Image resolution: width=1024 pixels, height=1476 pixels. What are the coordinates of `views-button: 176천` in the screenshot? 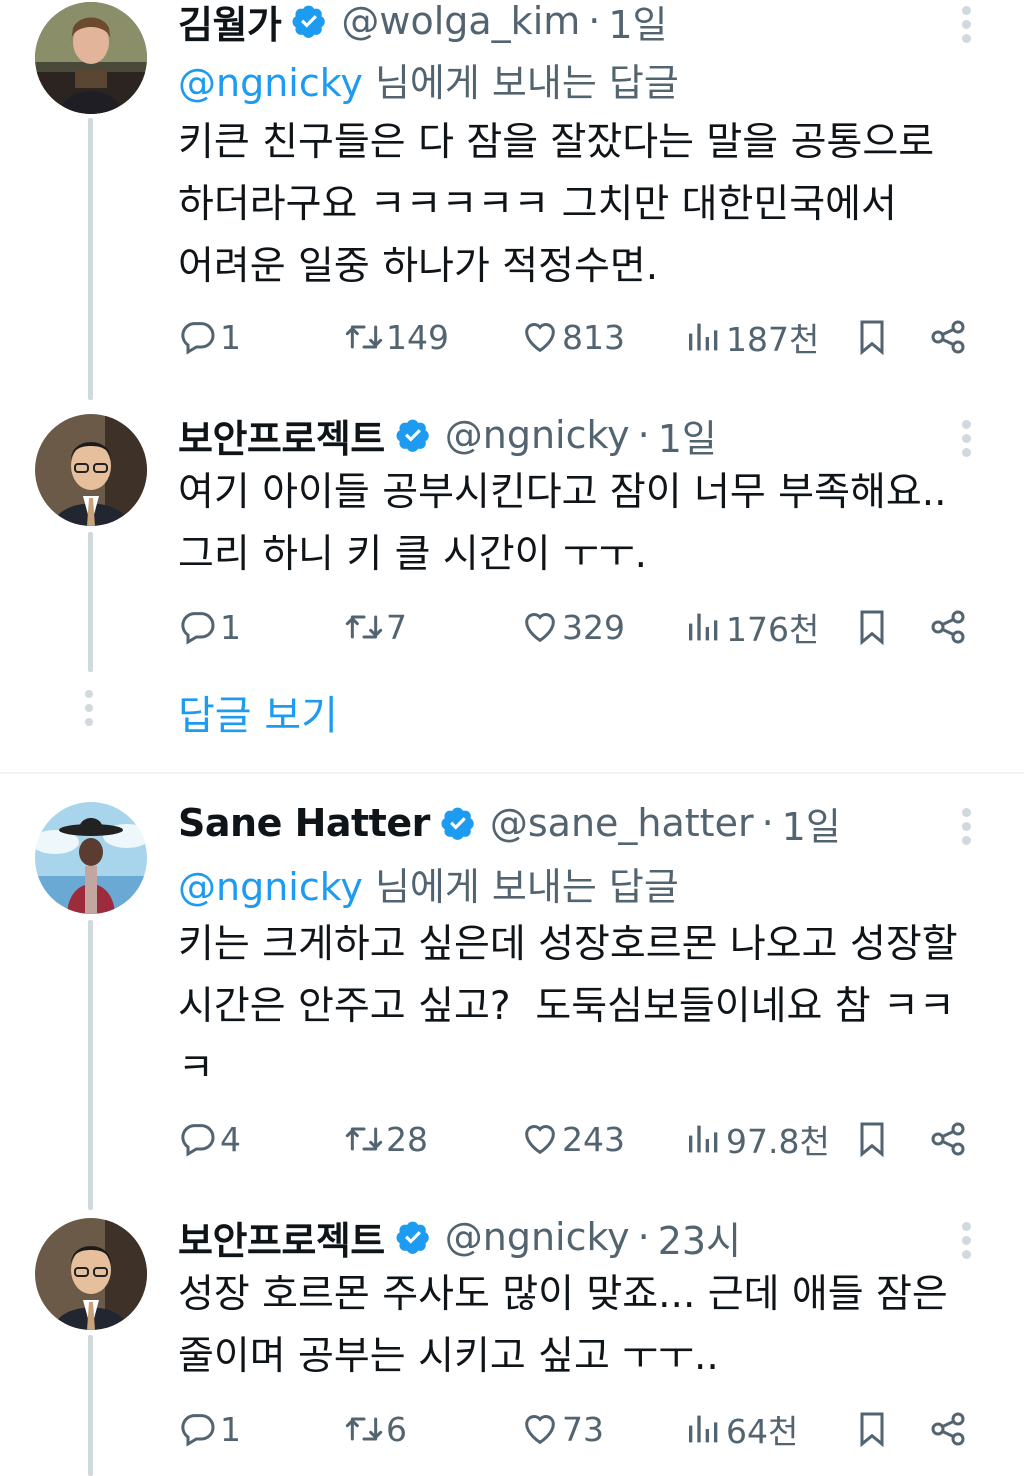 It's located at (751, 627).